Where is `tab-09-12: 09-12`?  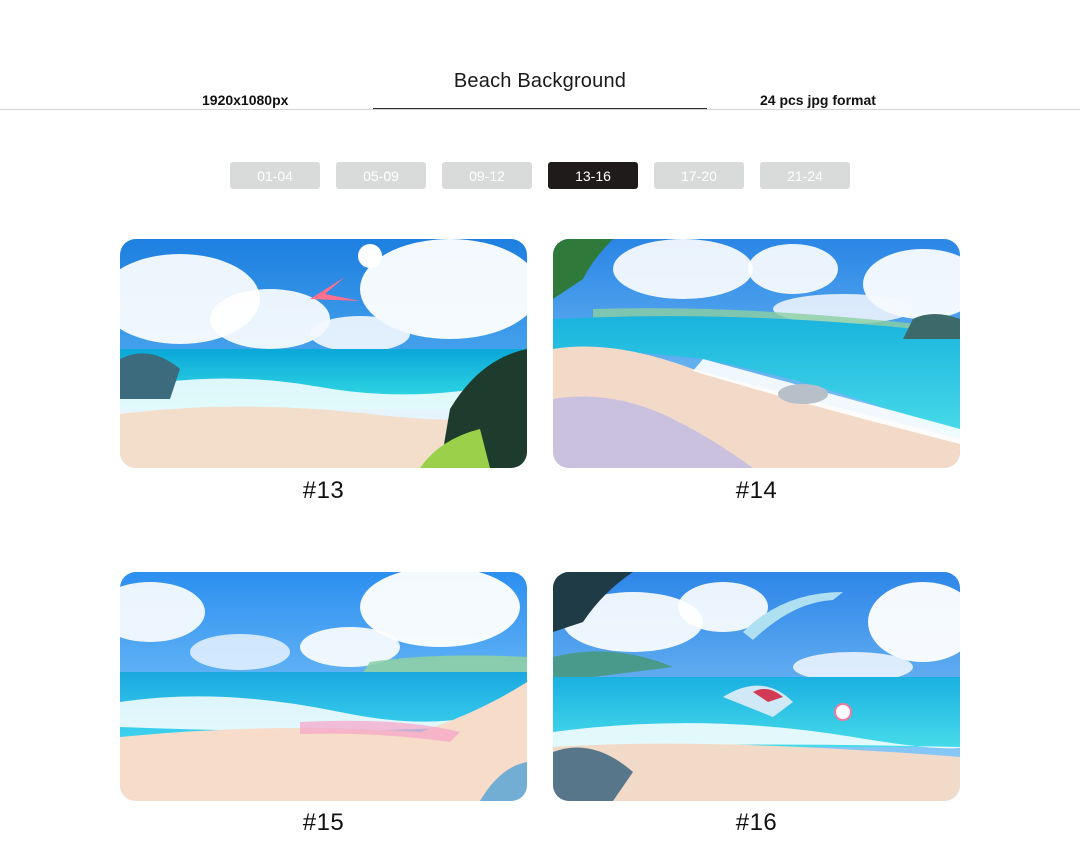
tab-09-12: 09-12 is located at coordinates (487, 175).